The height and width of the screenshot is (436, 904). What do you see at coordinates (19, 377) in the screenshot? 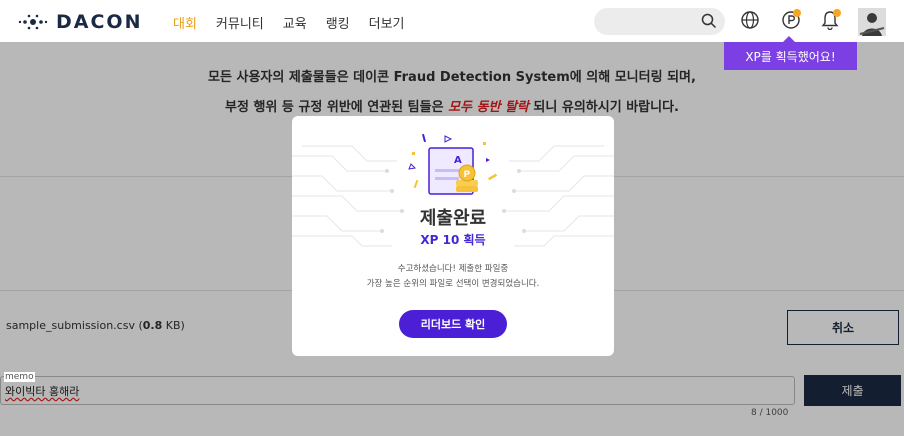
I see `memo-label: memo` at bounding box center [19, 377].